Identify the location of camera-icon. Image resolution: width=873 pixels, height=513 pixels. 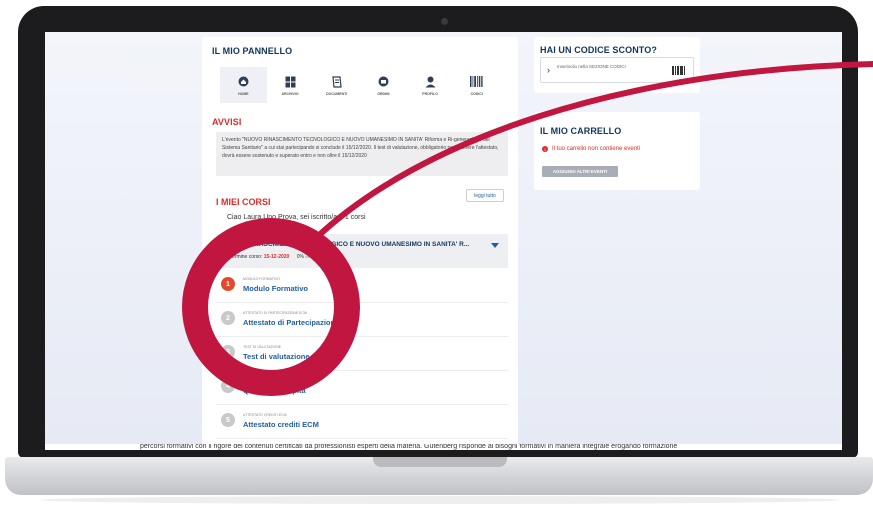
(444, 21).